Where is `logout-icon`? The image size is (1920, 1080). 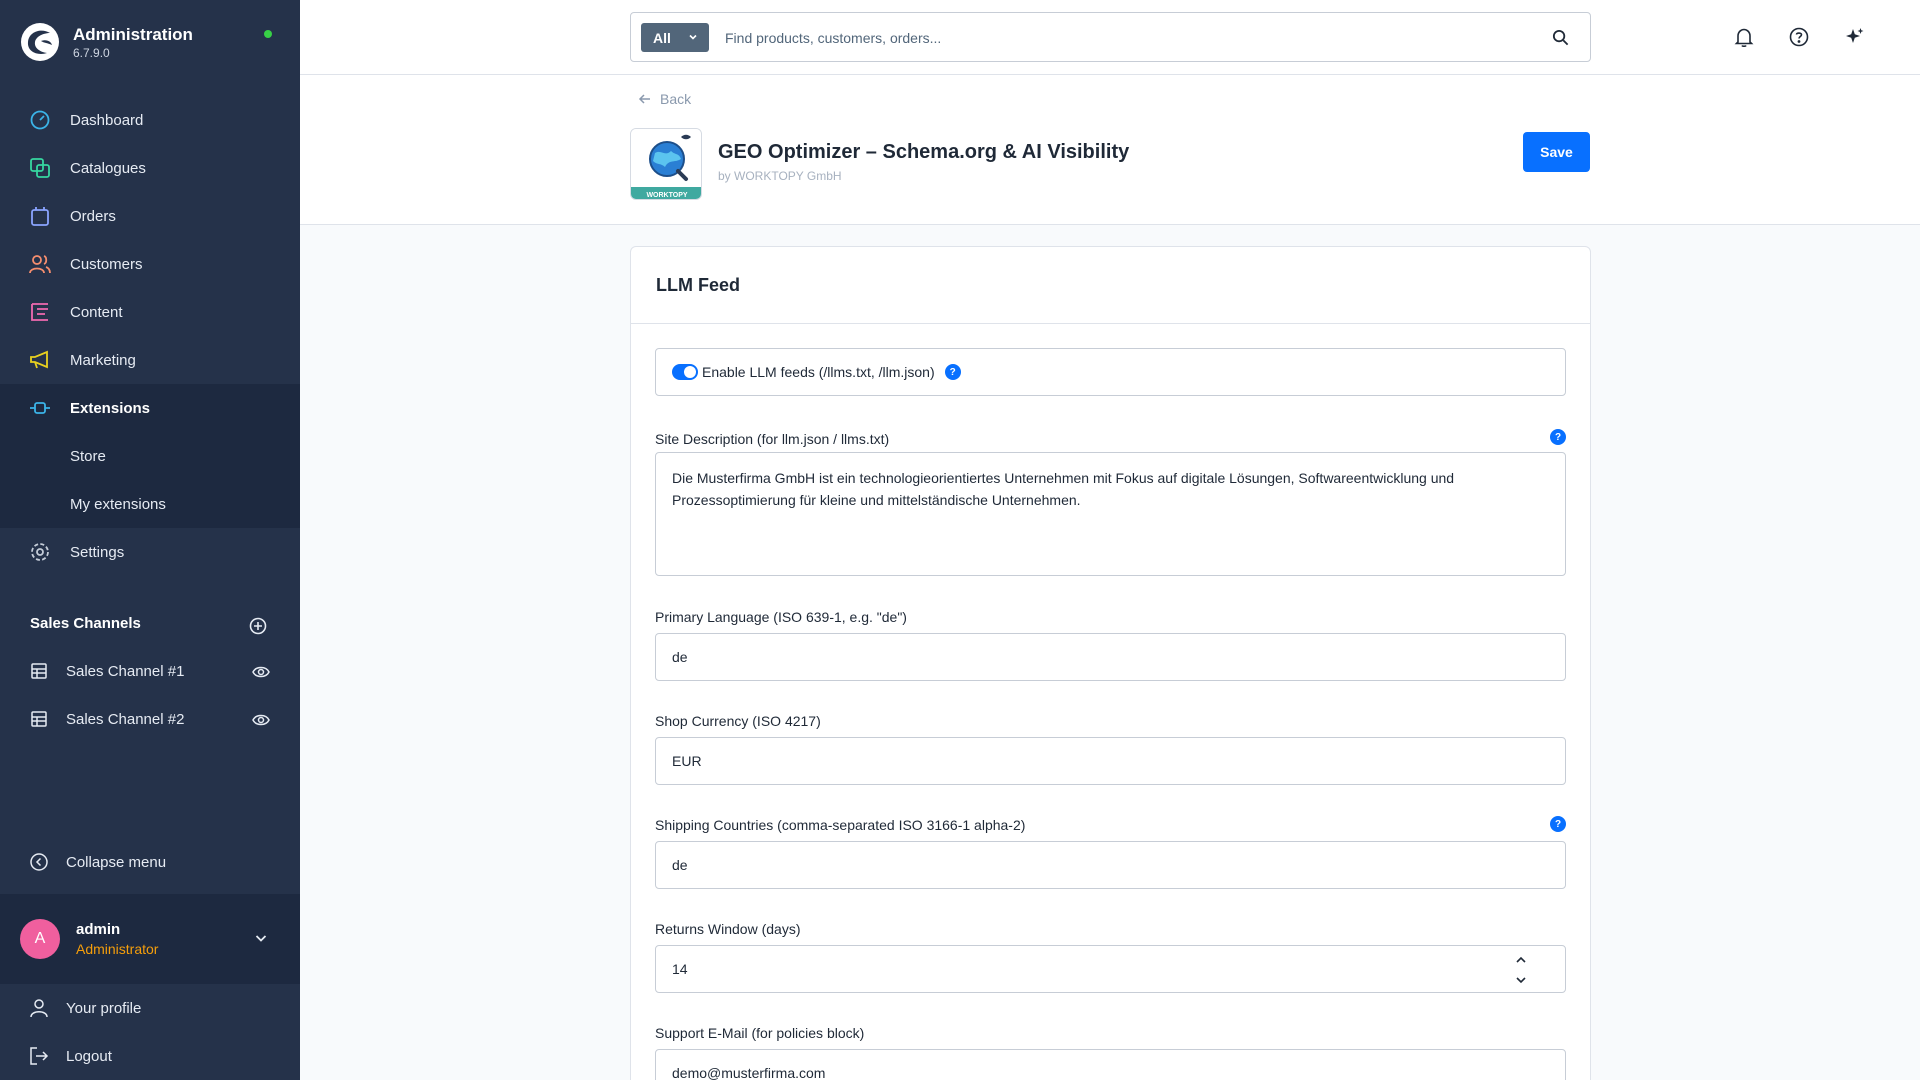 logout-icon is located at coordinates (39, 1056).